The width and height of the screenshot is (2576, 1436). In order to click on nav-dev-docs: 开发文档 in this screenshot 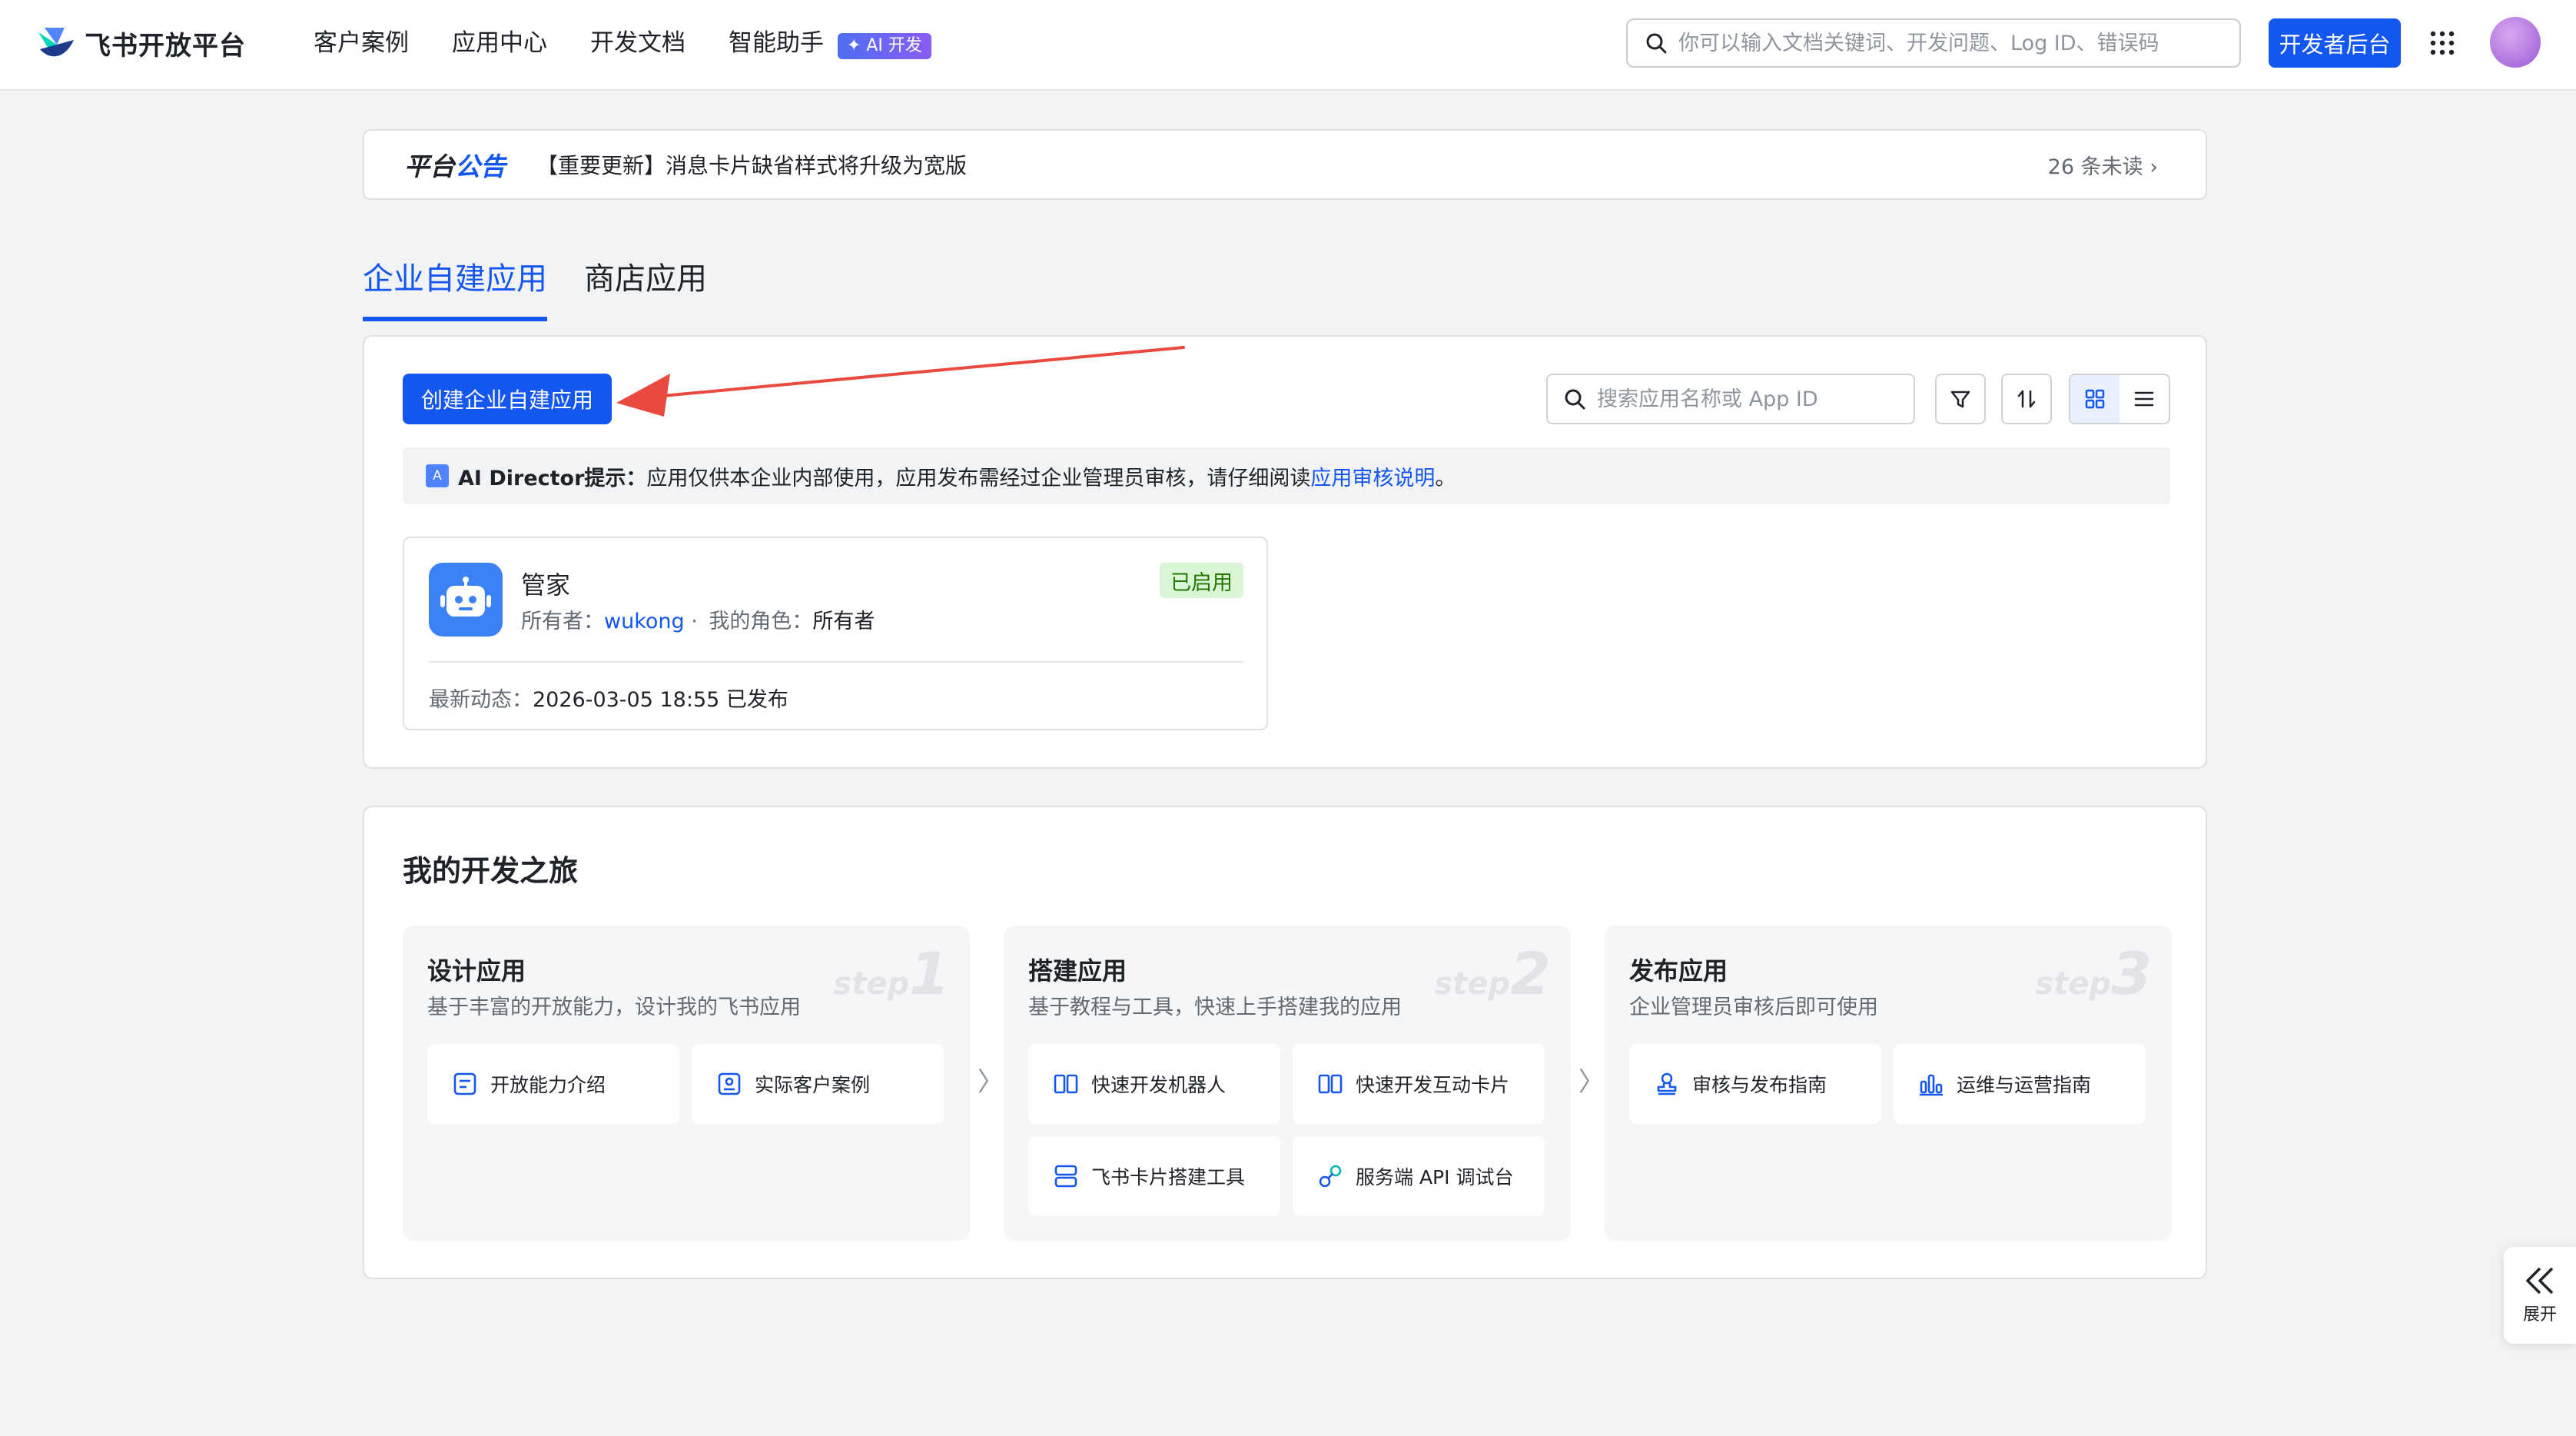, I will do `click(637, 43)`.